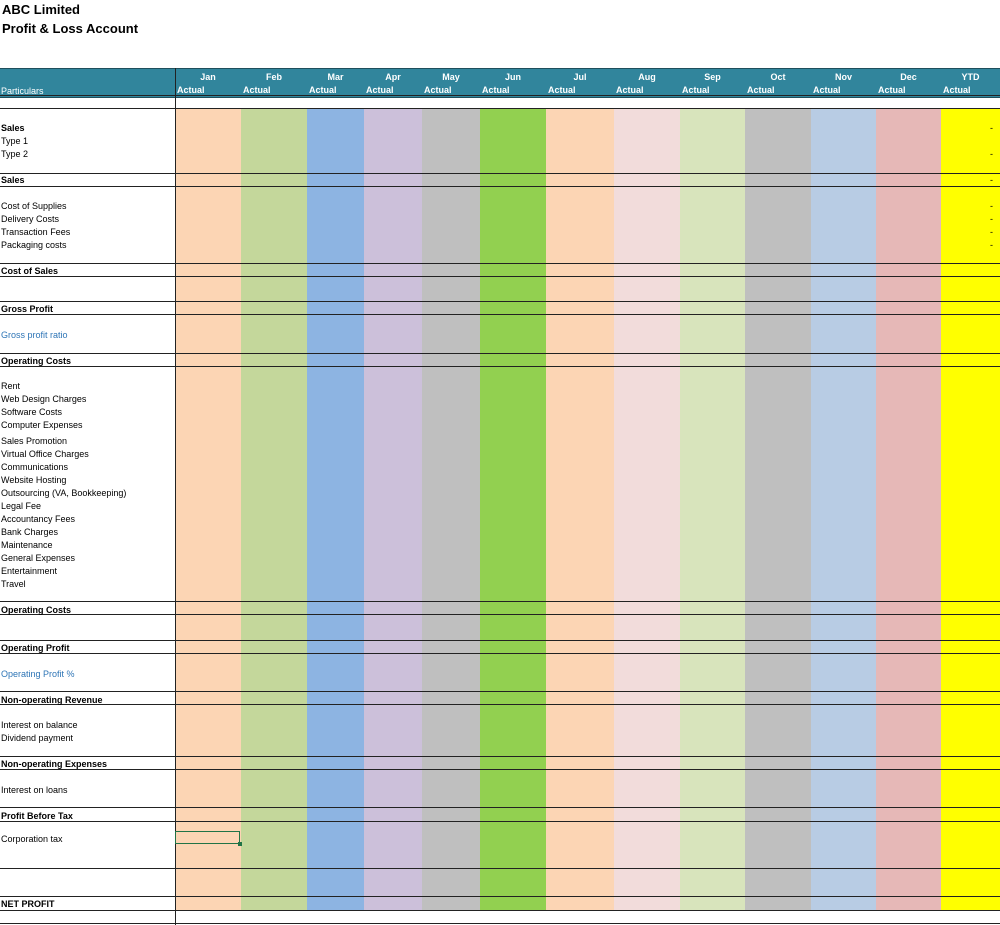 The image size is (1000, 925). I want to click on row-label: Dividend payment, so click(37, 738).